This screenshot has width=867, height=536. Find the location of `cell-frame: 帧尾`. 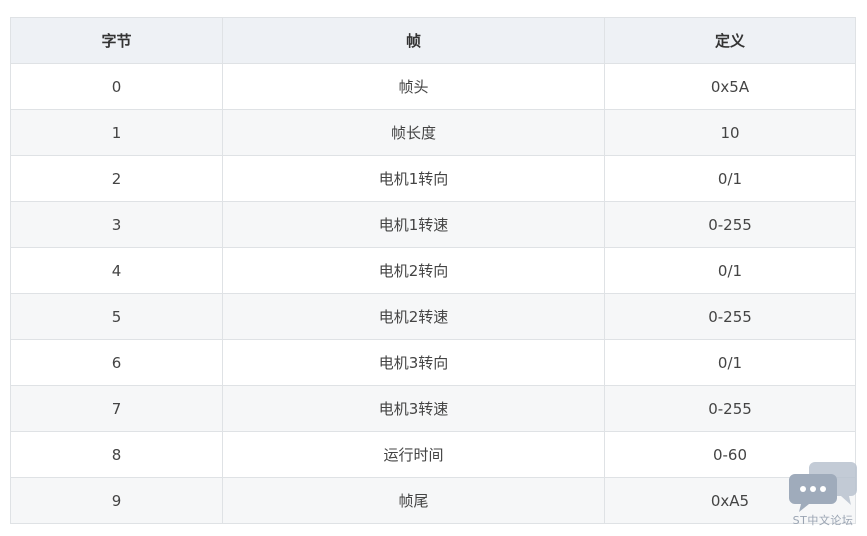

cell-frame: 帧尾 is located at coordinates (413, 500).